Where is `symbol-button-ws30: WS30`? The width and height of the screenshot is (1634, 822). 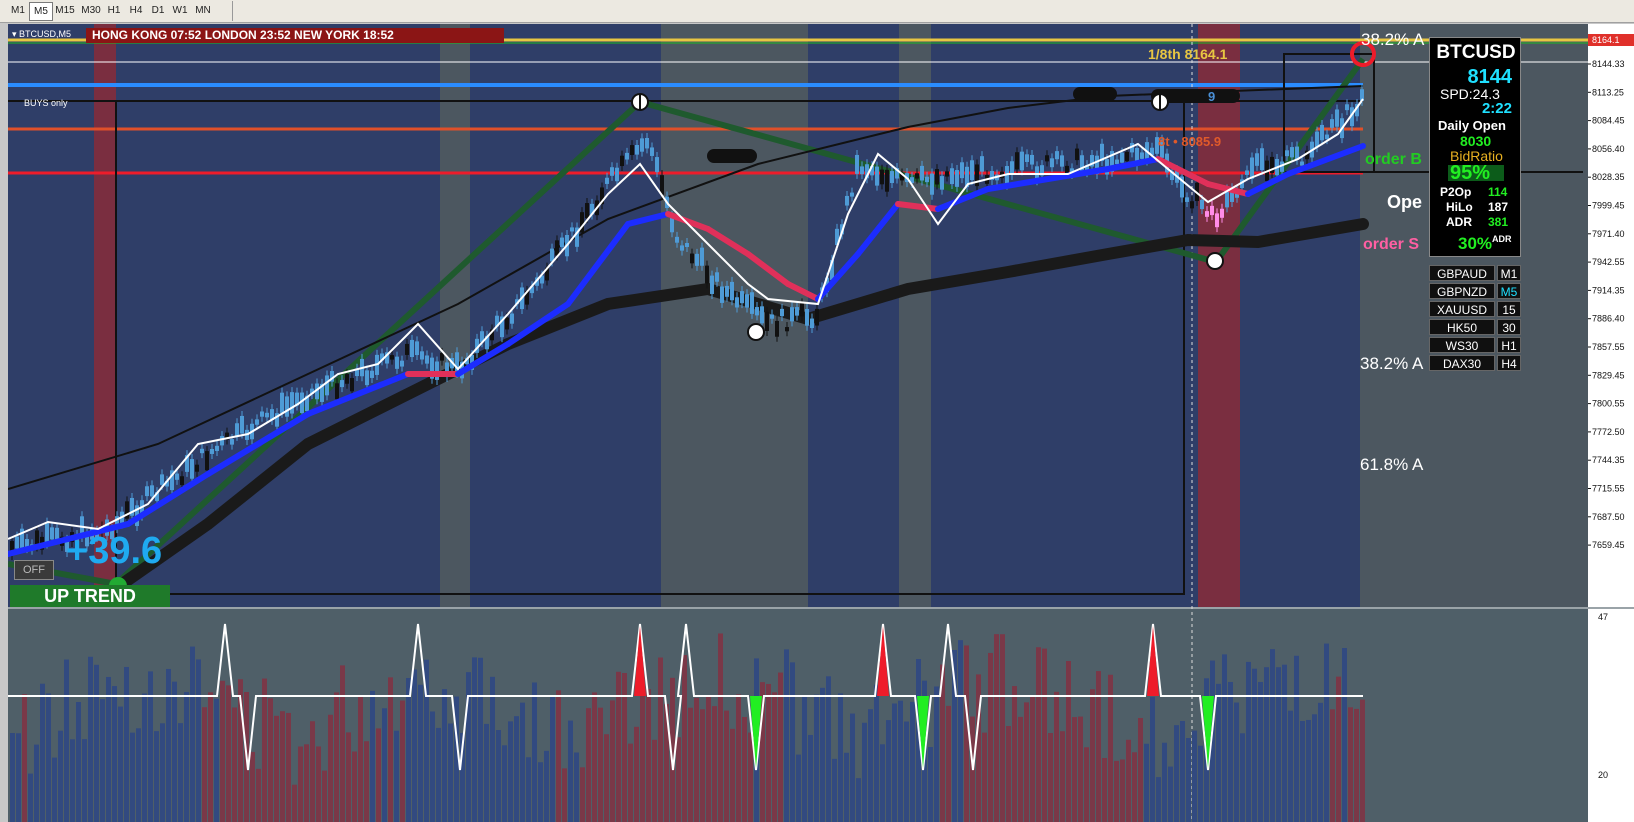
symbol-button-ws30: WS30 is located at coordinates (1462, 345).